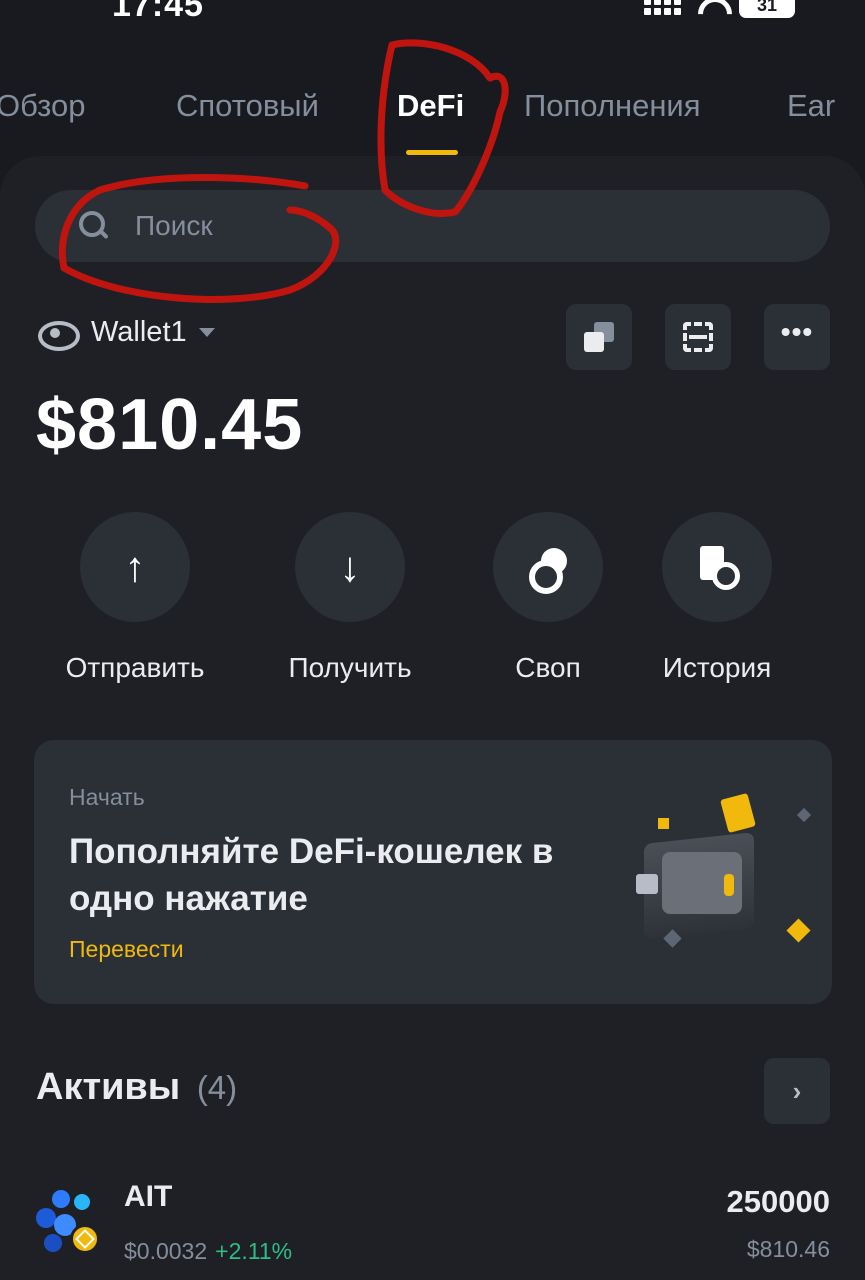 This screenshot has height=1280, width=865. I want to click on send-action: ↑ Отправить, so click(135, 598).